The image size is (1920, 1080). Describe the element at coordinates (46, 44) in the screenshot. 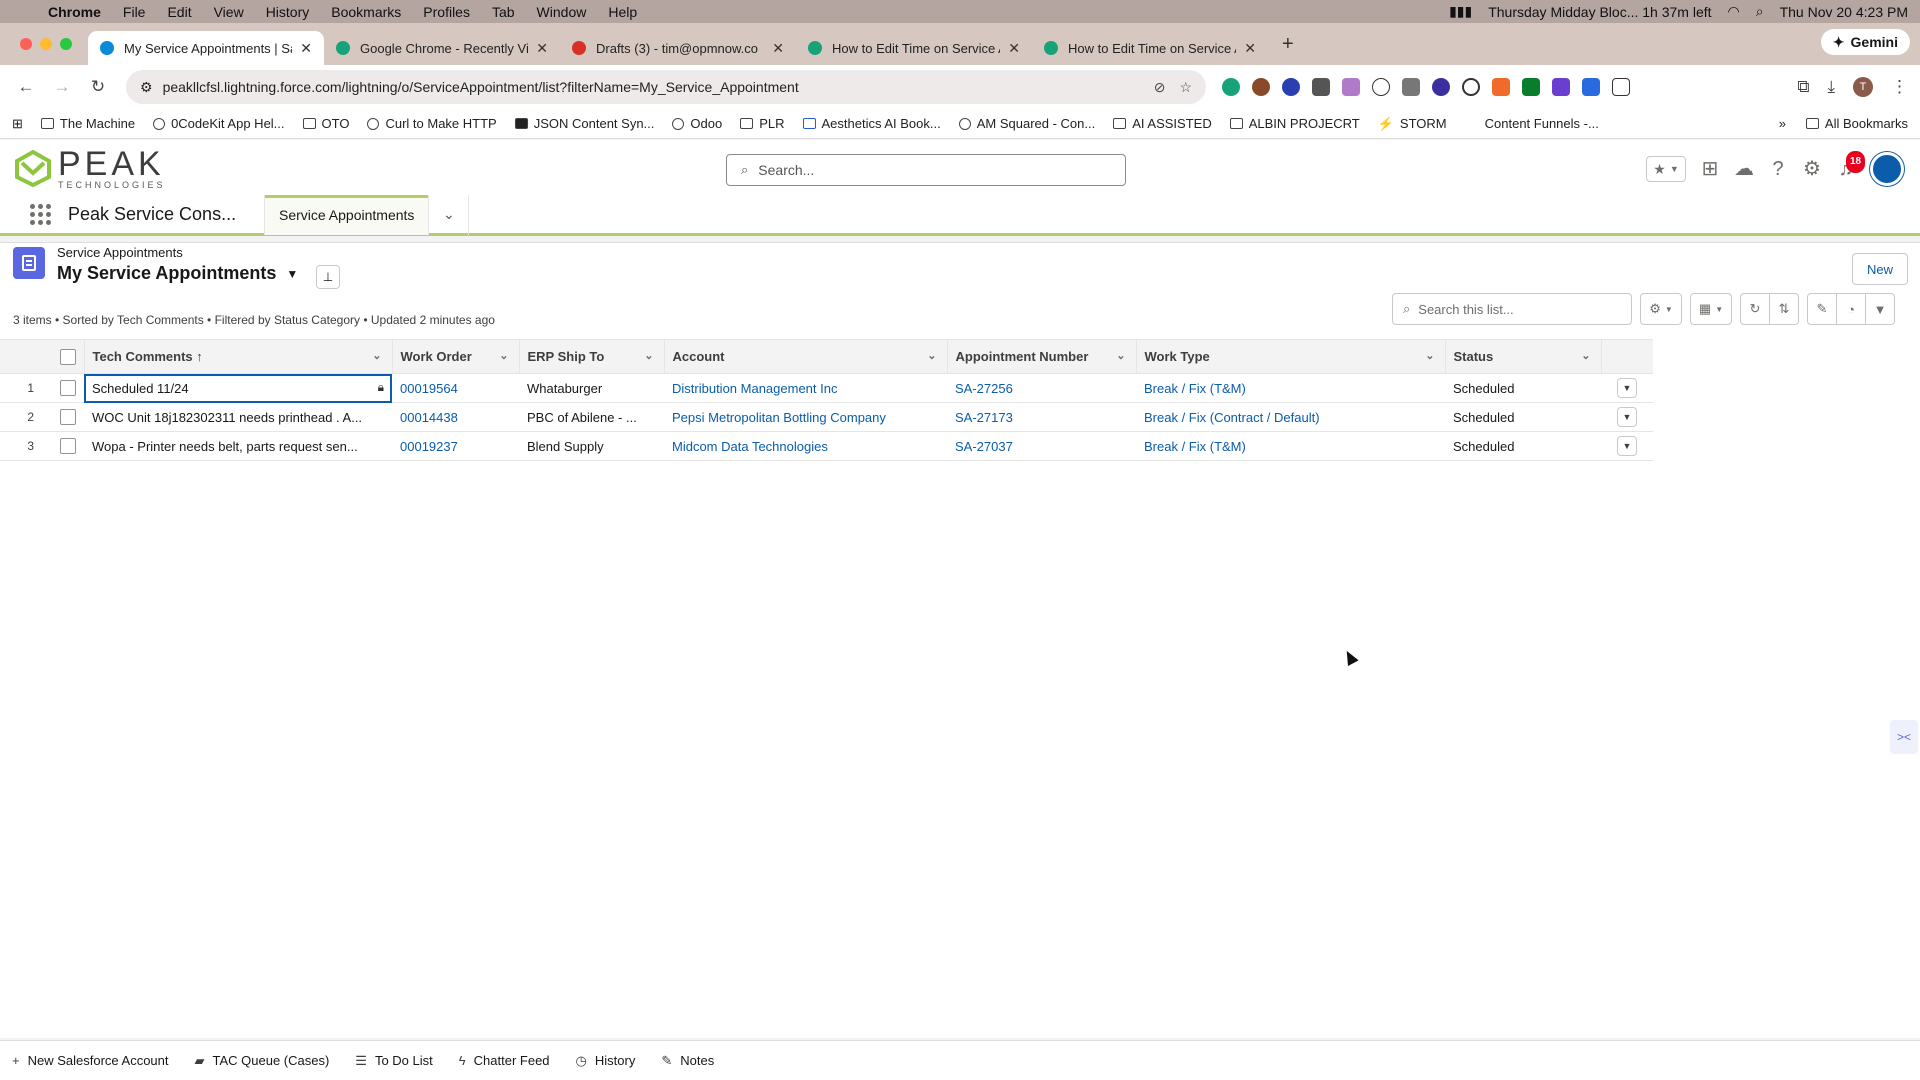

I see `minimize-window-icon` at that location.